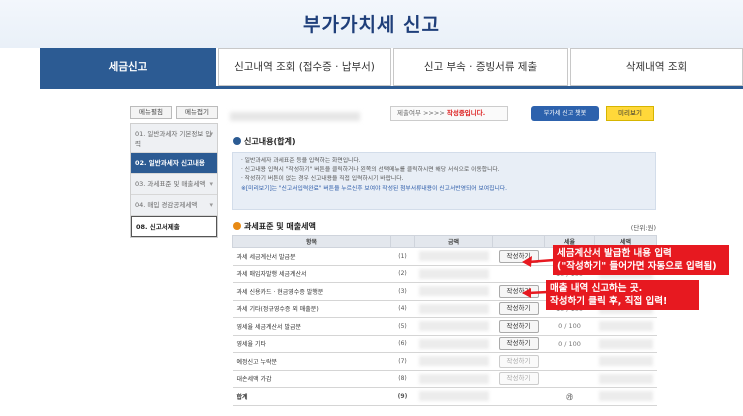 Image resolution: width=743 pixels, height=416 pixels. What do you see at coordinates (295, 116) in the screenshot?
I see `blurred-info` at bounding box center [295, 116].